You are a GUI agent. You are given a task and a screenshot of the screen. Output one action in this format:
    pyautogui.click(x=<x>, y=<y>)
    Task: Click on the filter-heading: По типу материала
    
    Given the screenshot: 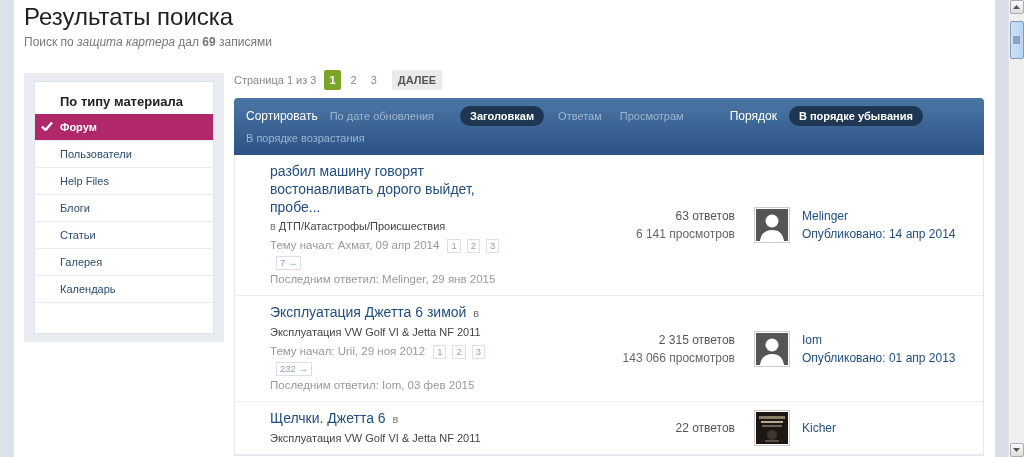 What is the action you would take?
    pyautogui.click(x=121, y=102)
    